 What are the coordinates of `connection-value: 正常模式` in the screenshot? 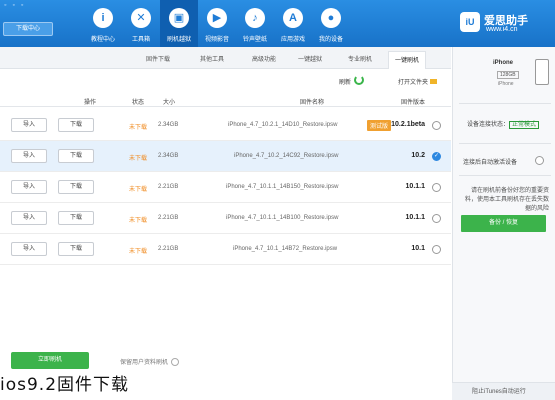 It's located at (524, 125).